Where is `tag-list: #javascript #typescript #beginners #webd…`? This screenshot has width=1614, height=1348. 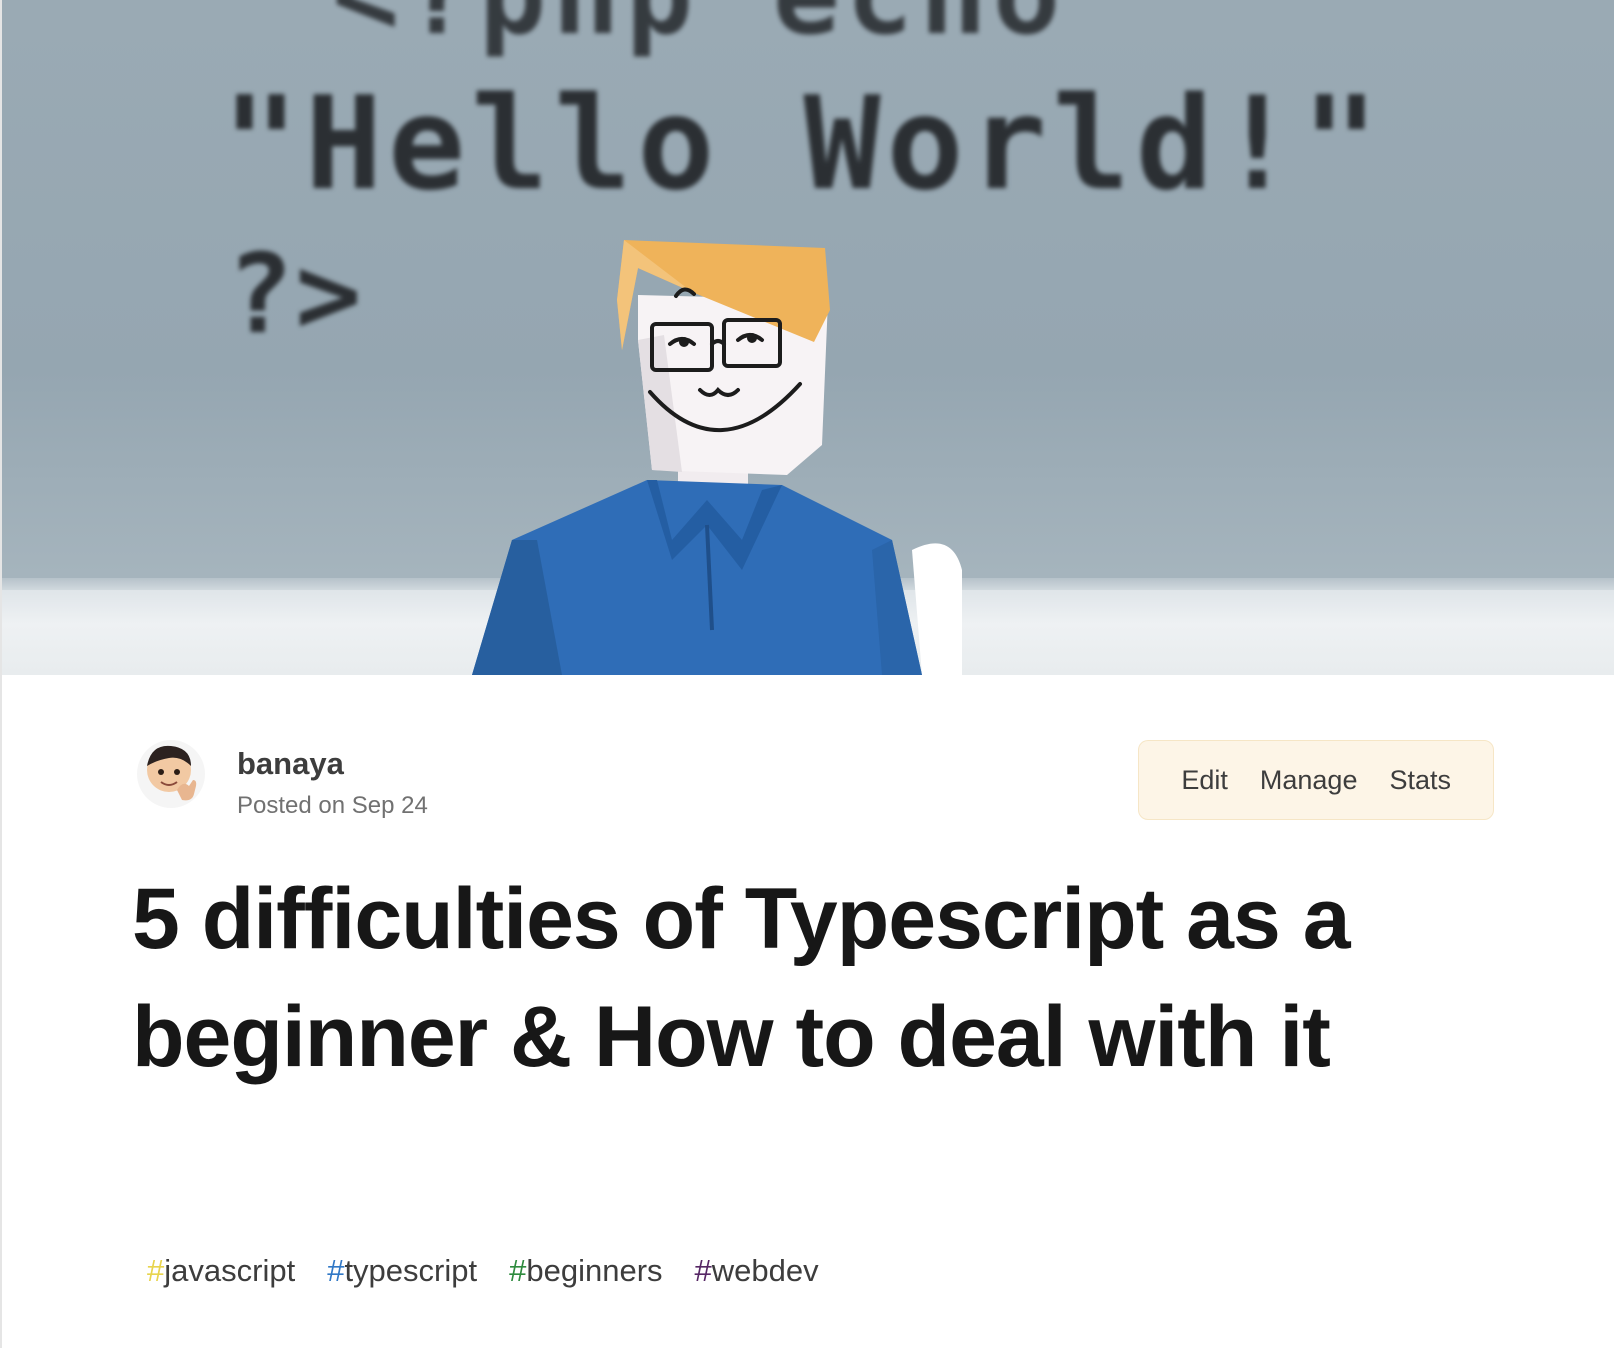 tag-list: #javascript #typescript #beginners #webd… is located at coordinates (483, 1271).